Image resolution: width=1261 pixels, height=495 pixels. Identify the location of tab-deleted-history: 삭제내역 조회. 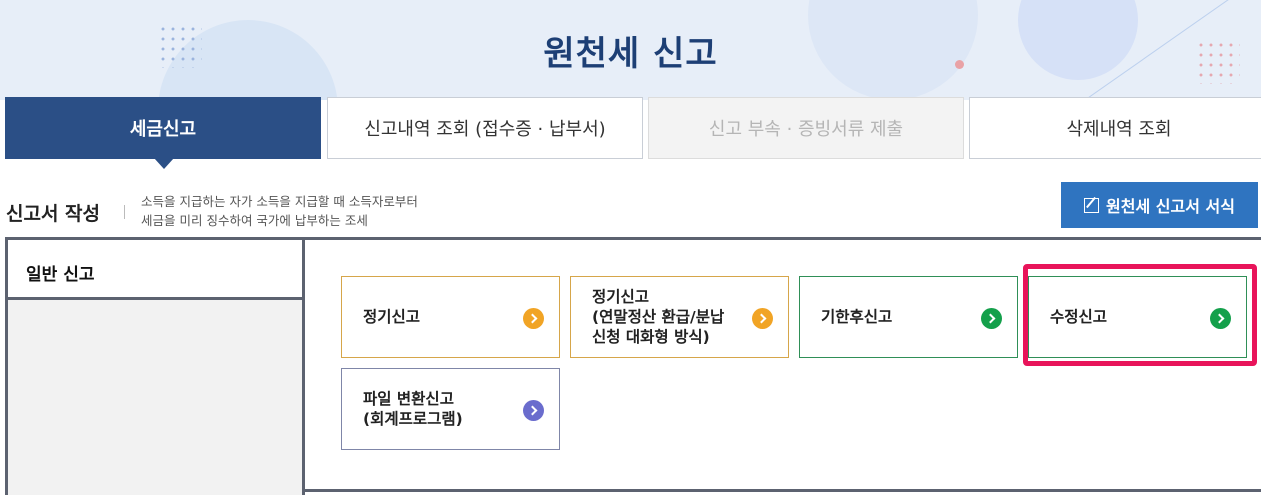
(1115, 128).